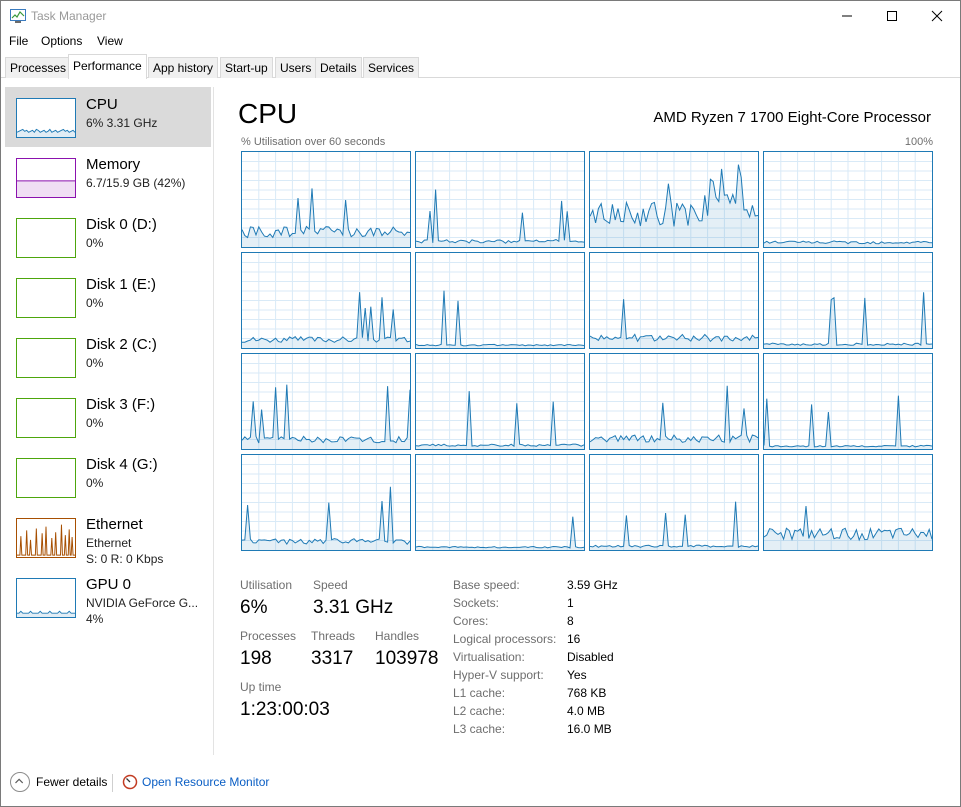  What do you see at coordinates (330, 585) in the screenshot?
I see `speed-label: Speed` at bounding box center [330, 585].